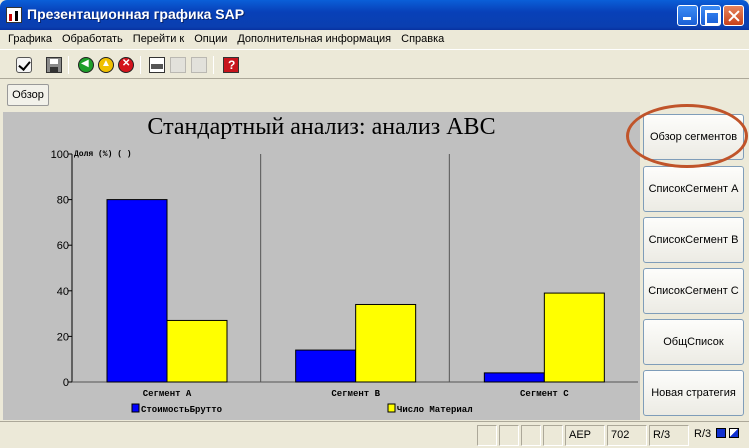 The image size is (749, 448). Describe the element at coordinates (314, 39) in the screenshot. I see `menu-extras: Дополнительная информация` at that location.